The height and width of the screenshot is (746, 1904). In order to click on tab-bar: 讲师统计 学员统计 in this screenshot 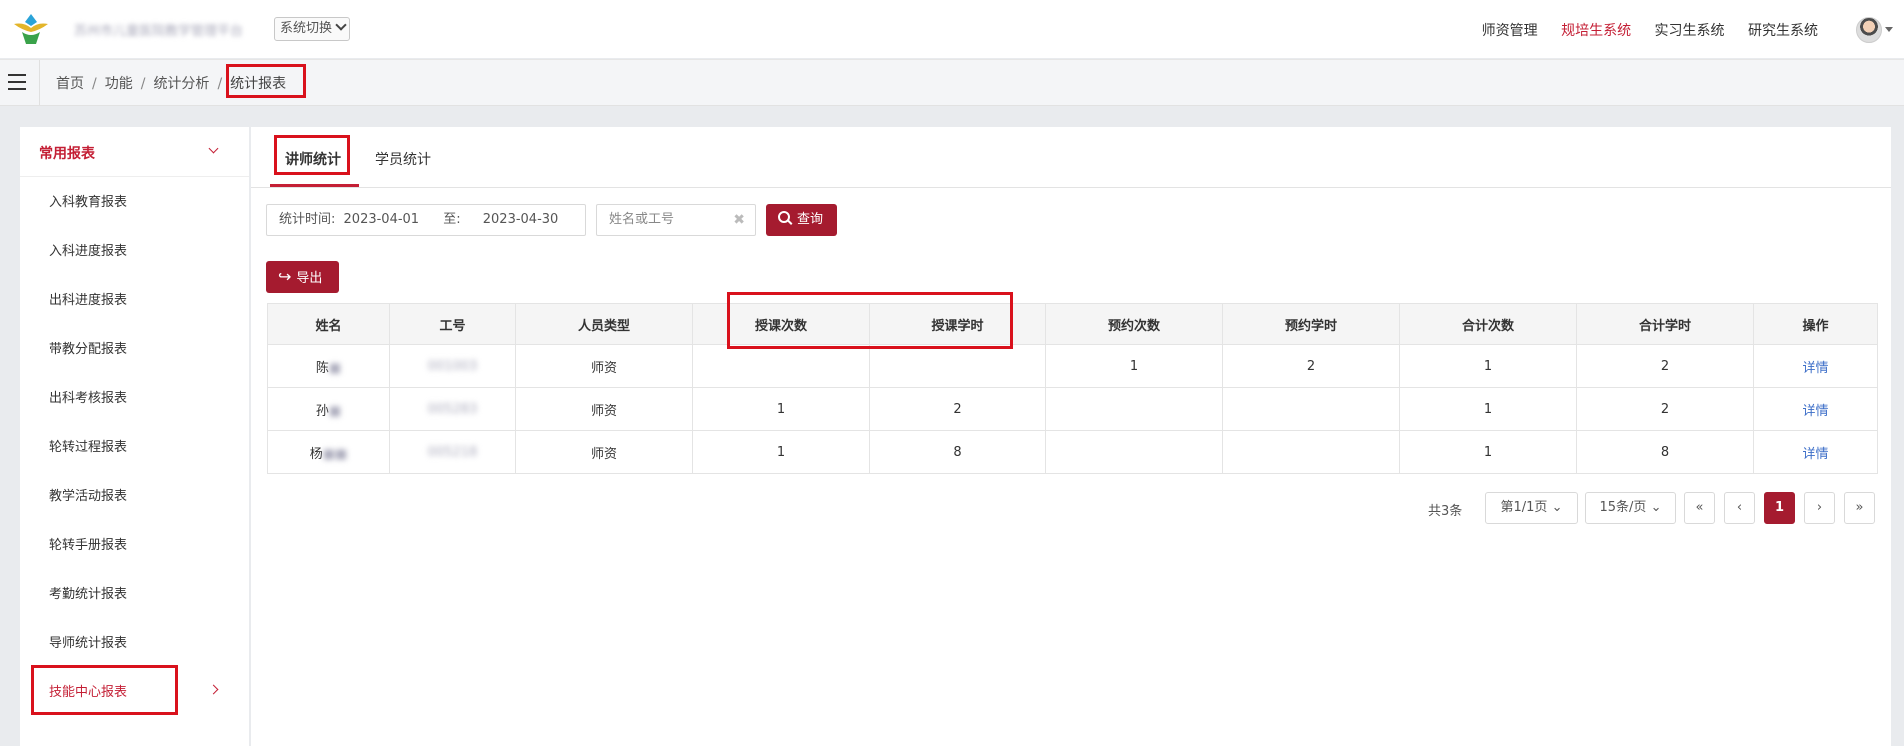, I will do `click(1071, 157)`.